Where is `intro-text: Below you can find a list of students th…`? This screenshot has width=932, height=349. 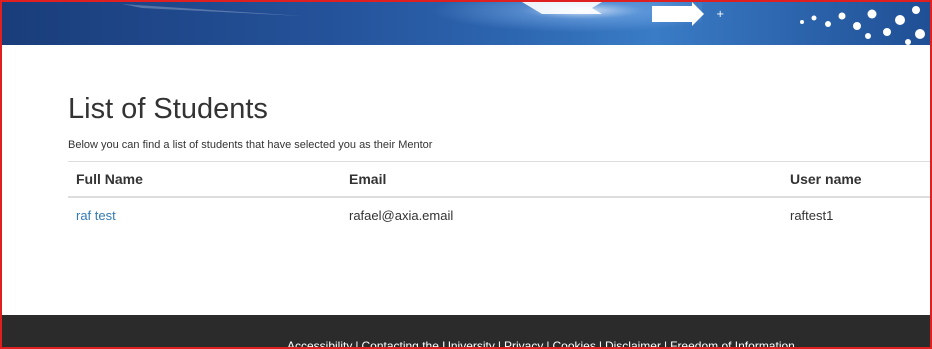
intro-text: Below you can find a list of students th… is located at coordinates (250, 145).